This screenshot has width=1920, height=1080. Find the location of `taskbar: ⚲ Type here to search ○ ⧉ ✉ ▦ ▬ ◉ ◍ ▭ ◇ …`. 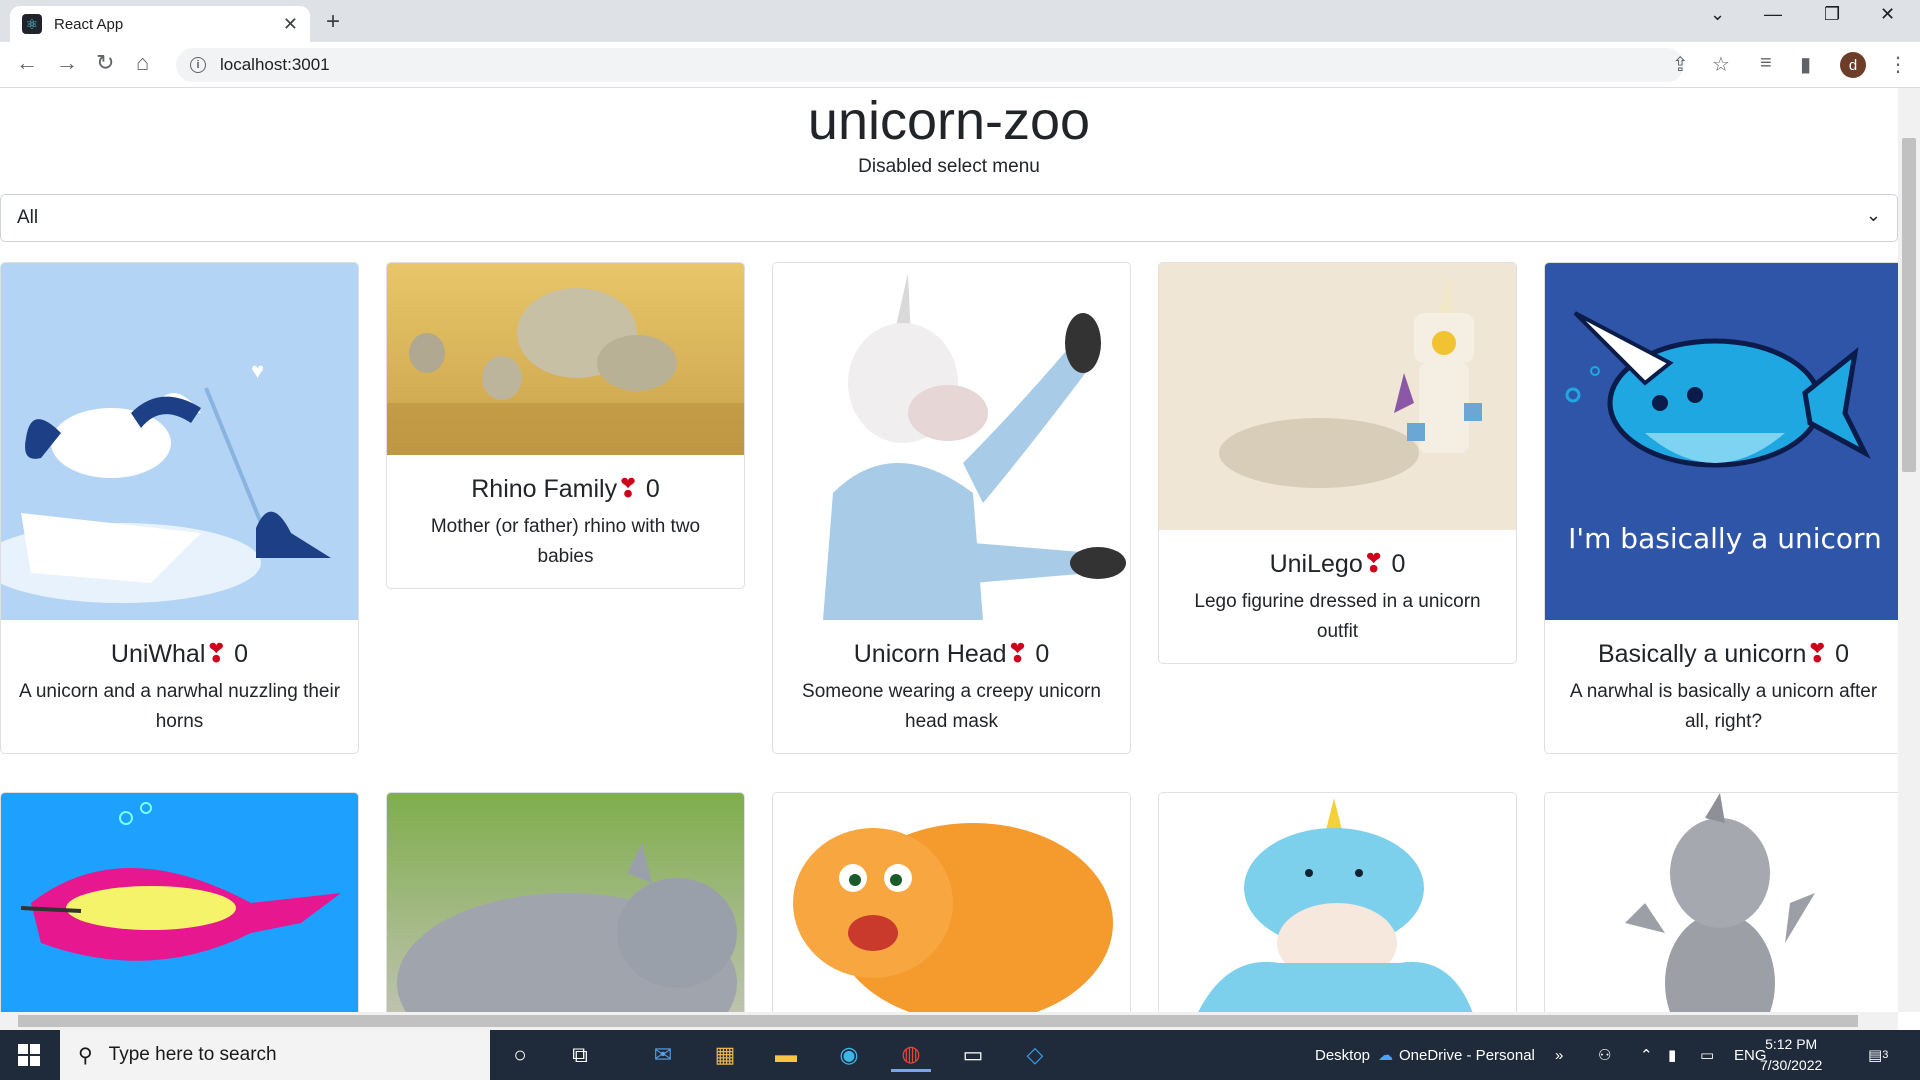

taskbar: ⚲ Type here to search ○ ⧉ ✉ ▦ ▬ ◉ ◍ ▭ ◇ … is located at coordinates (960, 1055).